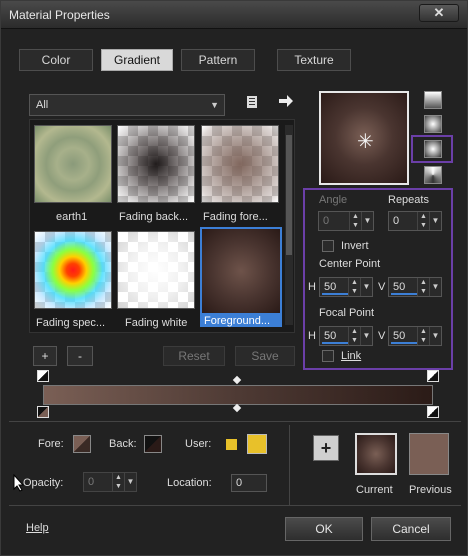 The width and height of the screenshot is (468, 556). What do you see at coordinates (415, 336) in the screenshot?
I see `focal-v-spinner: 50 ▲ ▼ ▼` at bounding box center [415, 336].